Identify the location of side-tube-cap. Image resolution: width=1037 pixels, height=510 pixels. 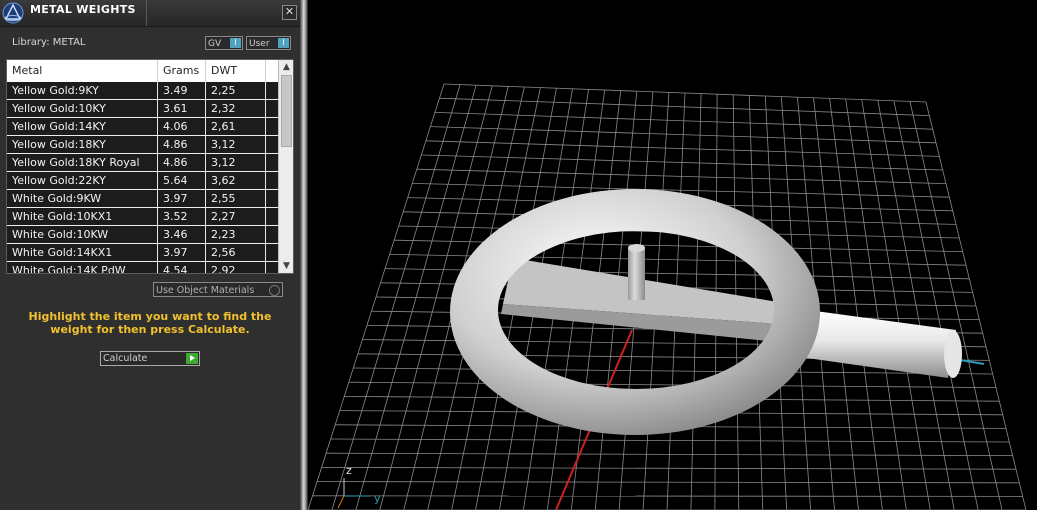
(953, 354).